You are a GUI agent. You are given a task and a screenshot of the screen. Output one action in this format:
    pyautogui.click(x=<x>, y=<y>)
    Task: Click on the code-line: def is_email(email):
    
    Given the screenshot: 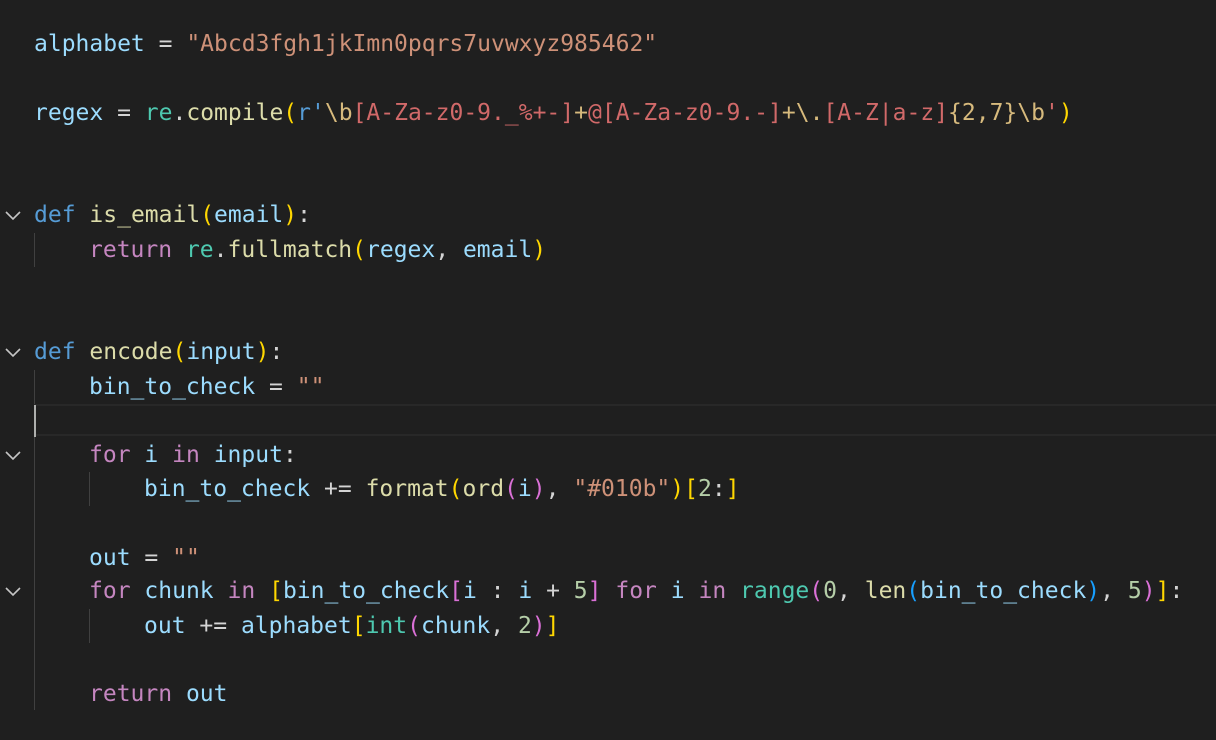 What is the action you would take?
    pyautogui.click(x=172, y=215)
    